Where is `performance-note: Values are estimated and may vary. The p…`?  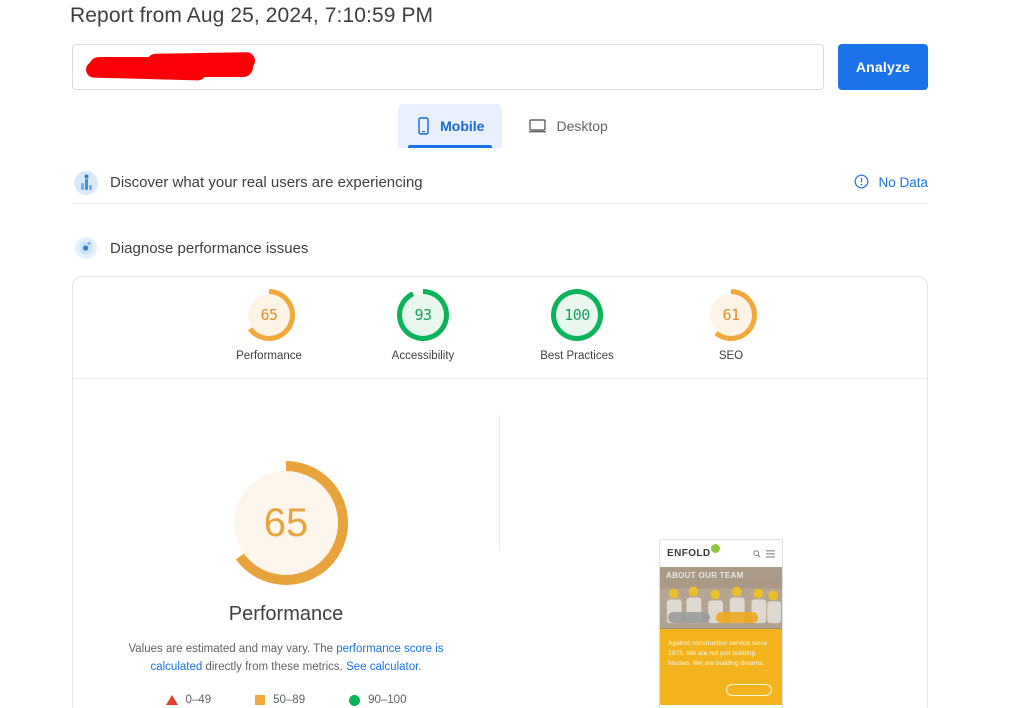
performance-note: Values are estimated and may vary. The p… is located at coordinates (286, 658).